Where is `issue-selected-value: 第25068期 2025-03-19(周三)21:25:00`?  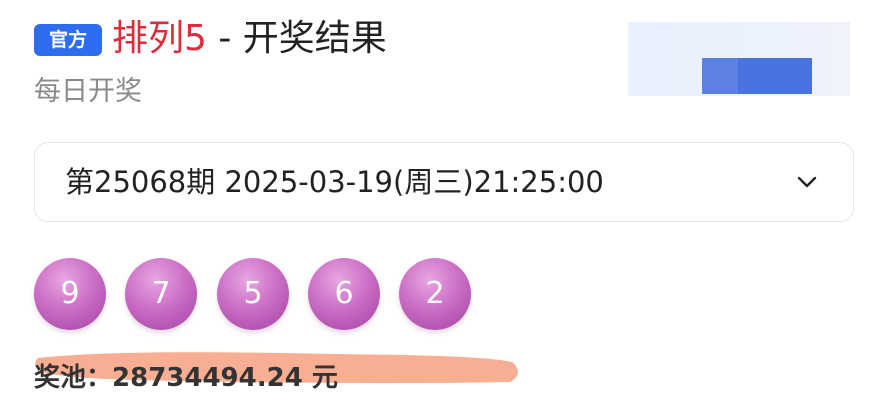 issue-selected-value: 第25068期 2025-03-19(周三)21:25:00 is located at coordinates (334, 182).